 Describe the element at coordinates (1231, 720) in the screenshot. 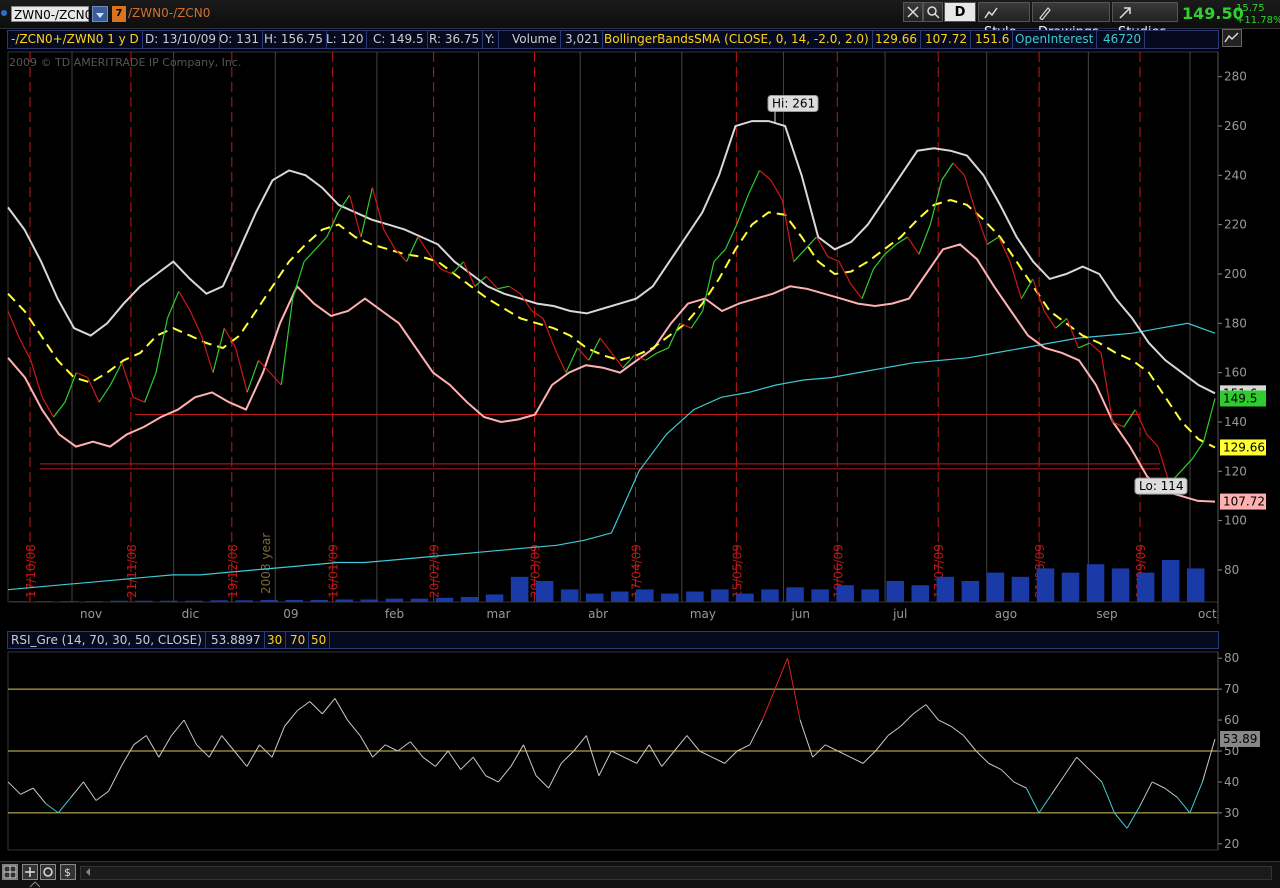

I see `rsi-y-tick-label: 60` at that location.